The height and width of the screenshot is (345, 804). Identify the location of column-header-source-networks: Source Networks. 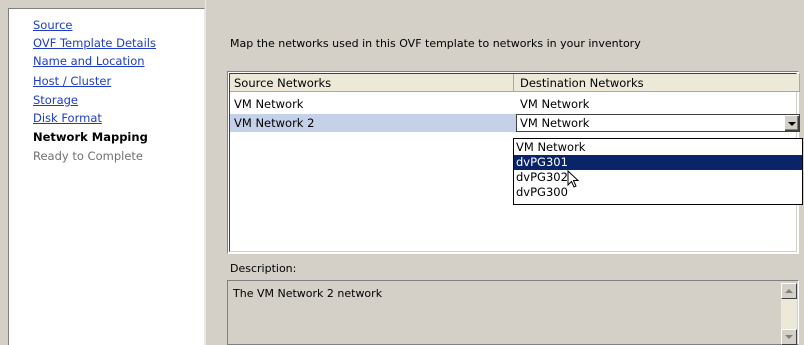
(372, 83).